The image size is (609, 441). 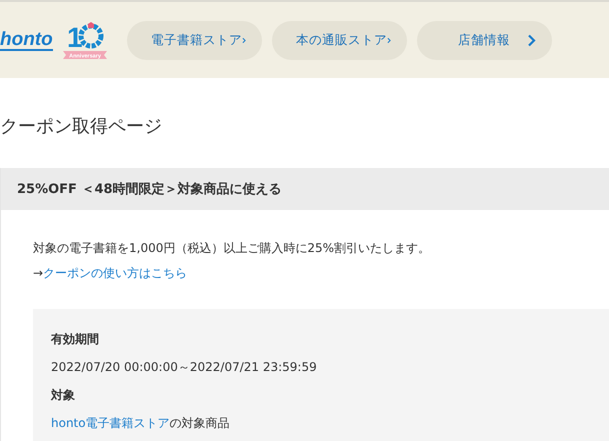 What do you see at coordinates (26, 40) in the screenshot?
I see `logo: honto` at bounding box center [26, 40].